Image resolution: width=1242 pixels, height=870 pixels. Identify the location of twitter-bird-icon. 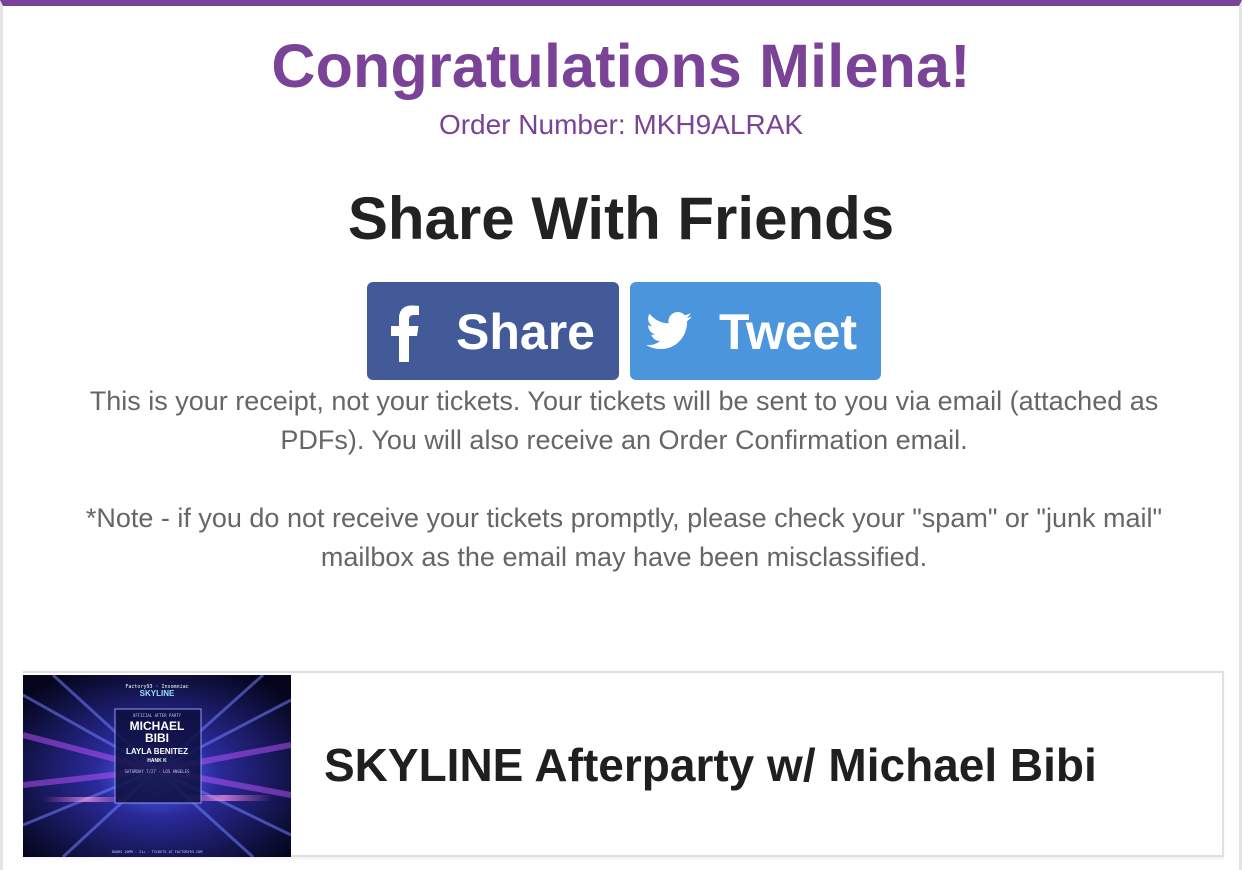
(669, 331).